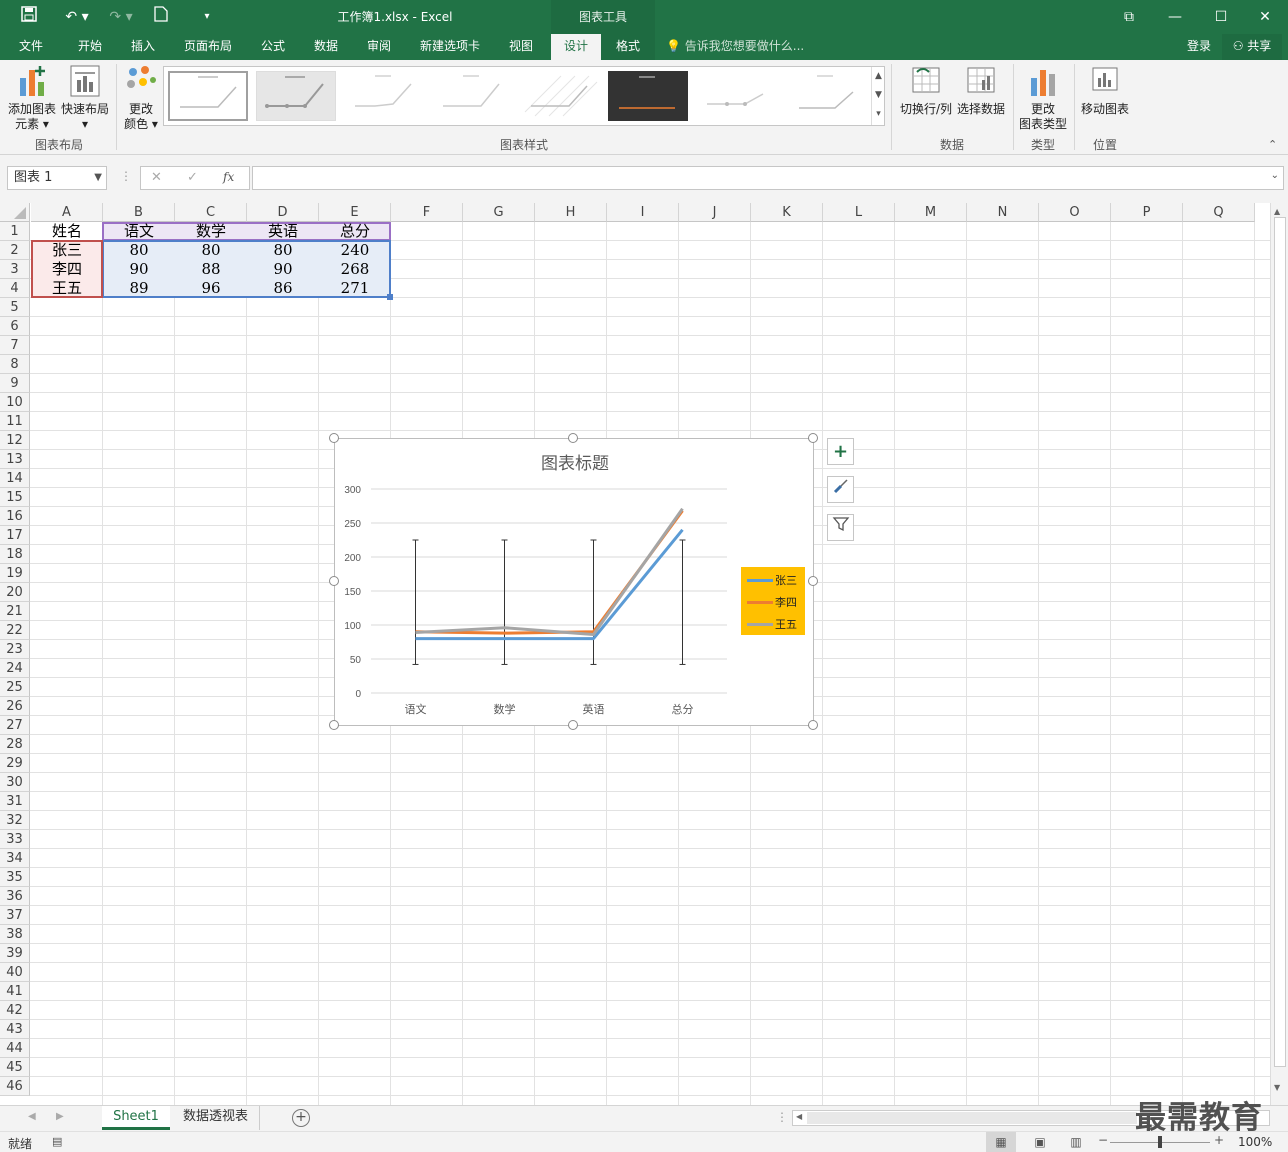 This screenshot has width=1288, height=1152. What do you see at coordinates (57, 178) in the screenshot?
I see `name-box: 图表 1 ▼` at bounding box center [57, 178].